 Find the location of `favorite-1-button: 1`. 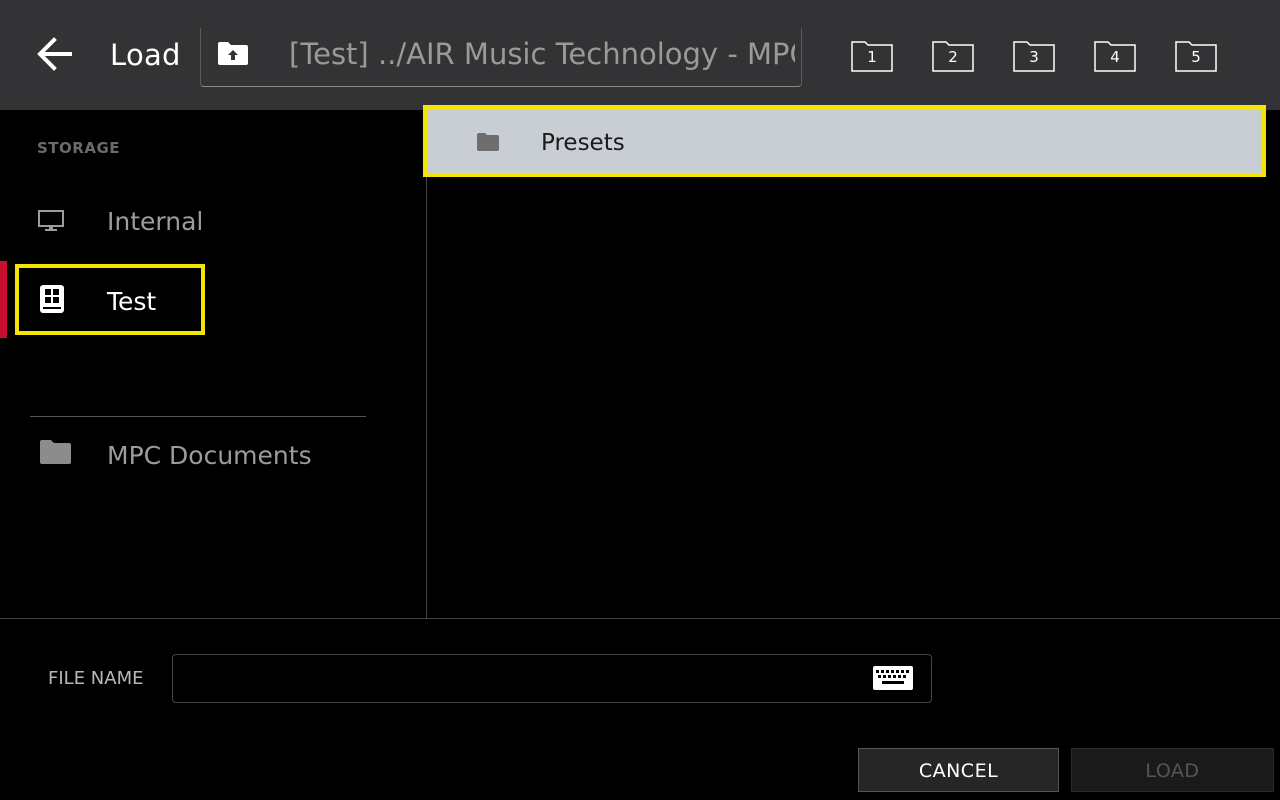

favorite-1-button: 1 is located at coordinates (872, 56).